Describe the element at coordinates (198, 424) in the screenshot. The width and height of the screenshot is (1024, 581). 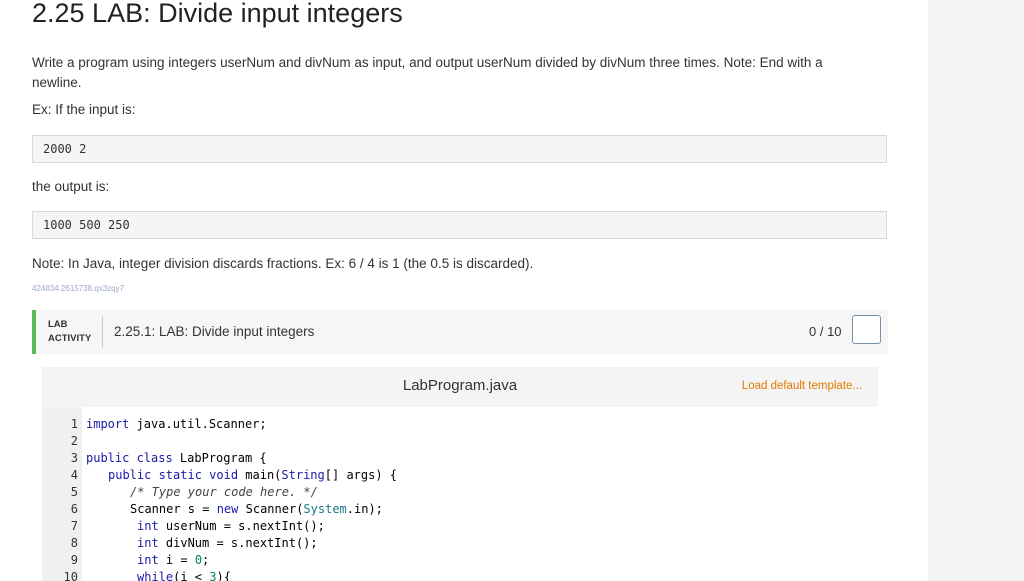
I see `code-text: java.util.Scanner;` at that location.